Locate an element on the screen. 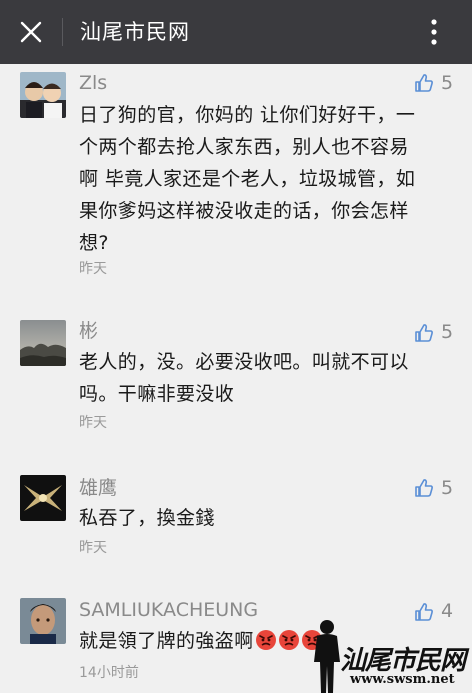 Image resolution: width=472 pixels, height=693 pixels. comment-line: 私吞了，換金錢 is located at coordinates (147, 518).